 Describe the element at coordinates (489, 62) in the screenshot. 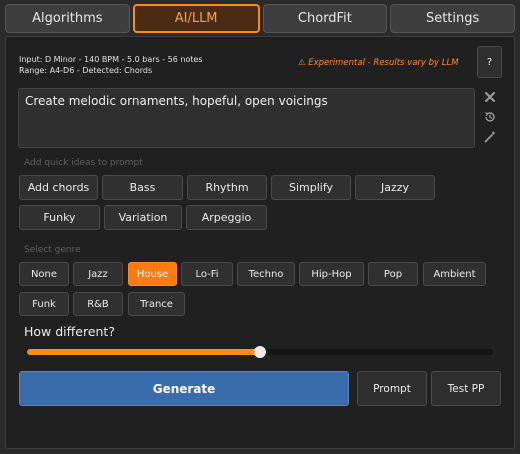

I see `help-button: ?` at that location.